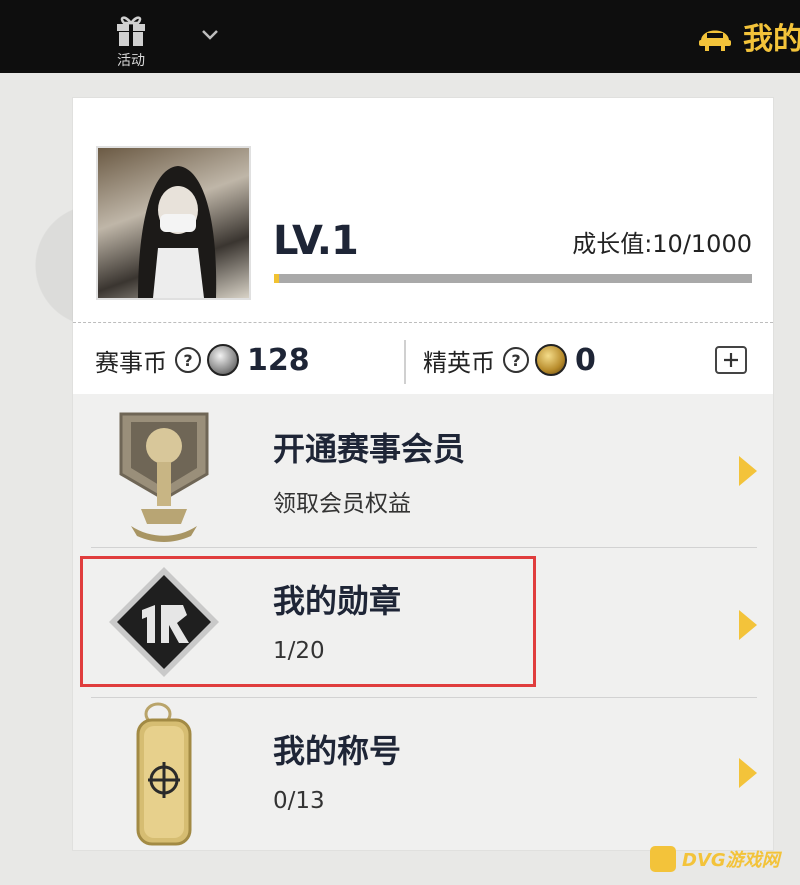  What do you see at coordinates (585, 360) in the screenshot?
I see `elite-coin-value: 0` at bounding box center [585, 360].